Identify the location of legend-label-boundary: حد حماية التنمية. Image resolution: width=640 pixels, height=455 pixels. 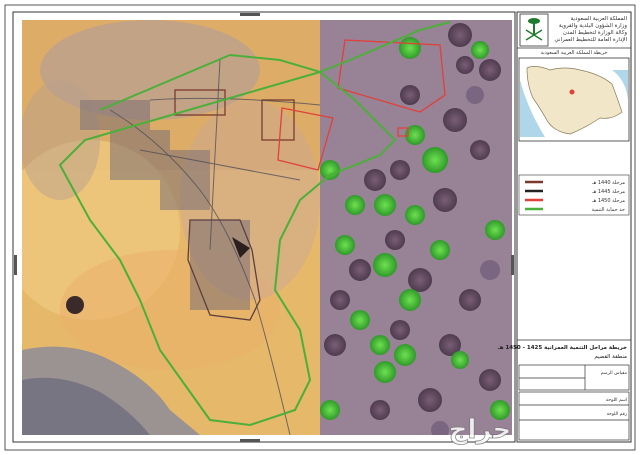
(608, 210).